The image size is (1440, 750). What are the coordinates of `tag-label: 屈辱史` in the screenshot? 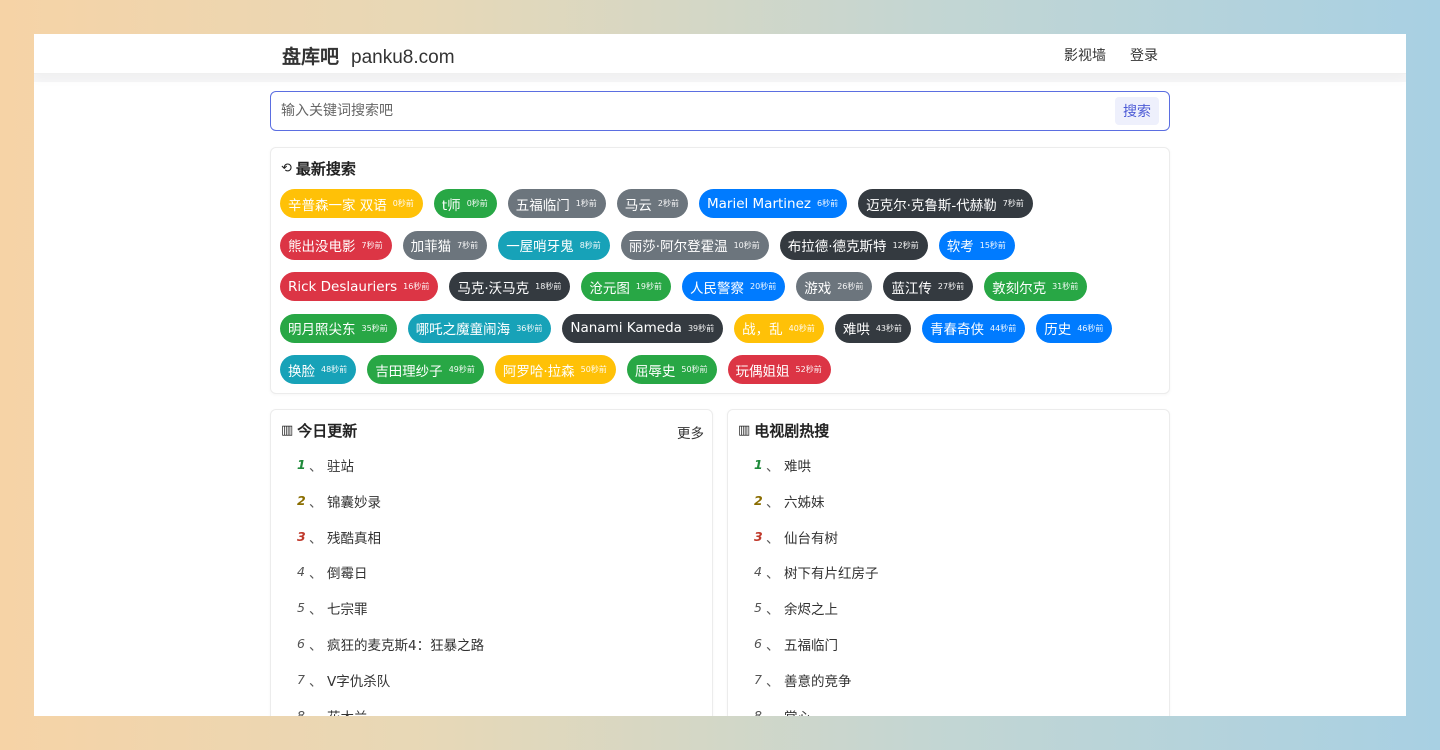 It's located at (655, 371).